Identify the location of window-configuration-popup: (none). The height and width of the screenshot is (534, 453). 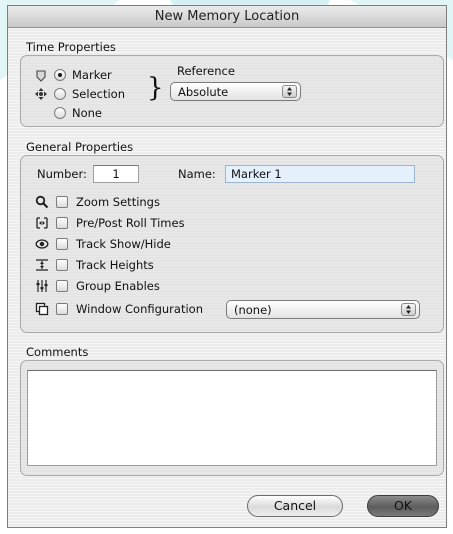
(323, 309).